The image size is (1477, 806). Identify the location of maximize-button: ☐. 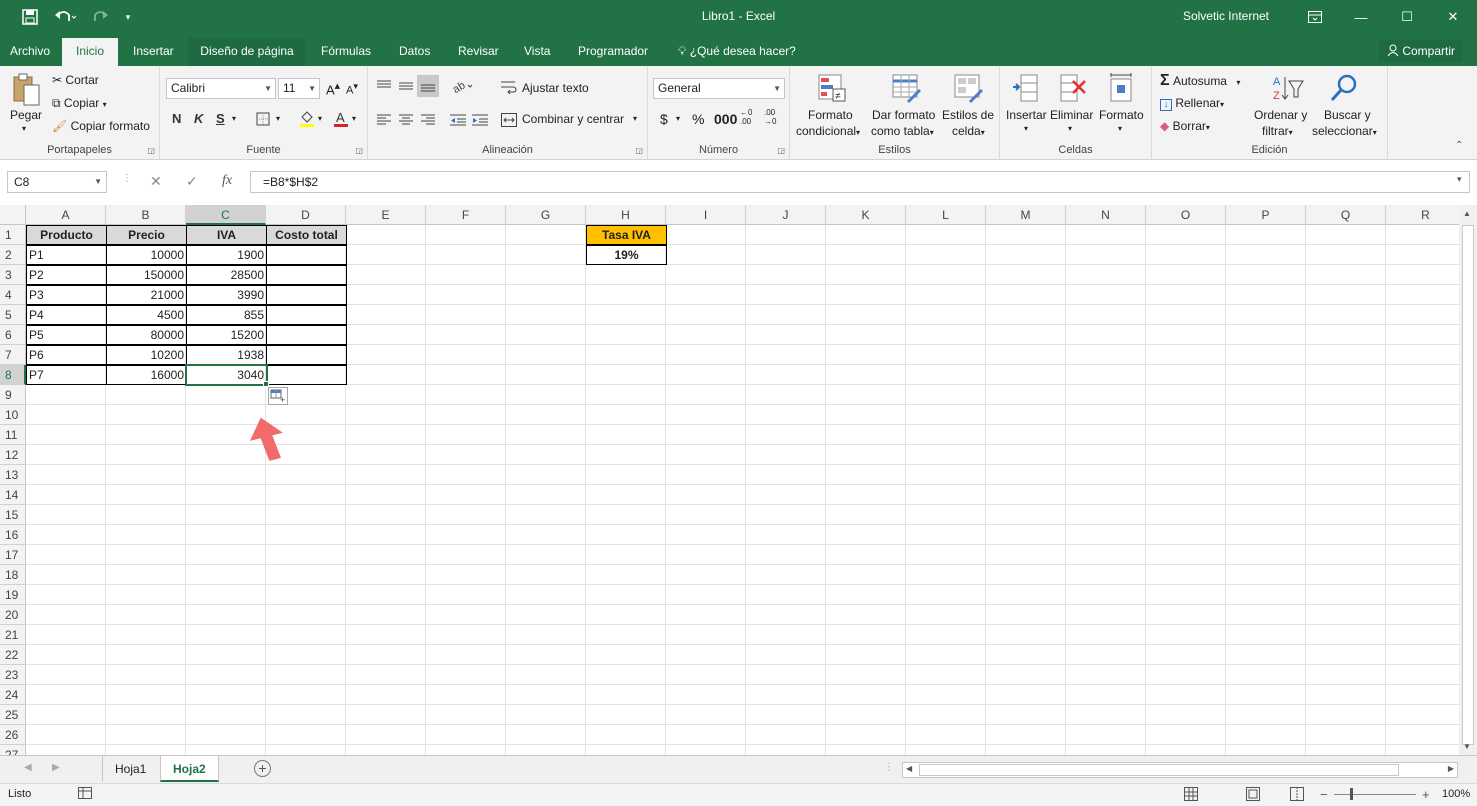
(1407, 17).